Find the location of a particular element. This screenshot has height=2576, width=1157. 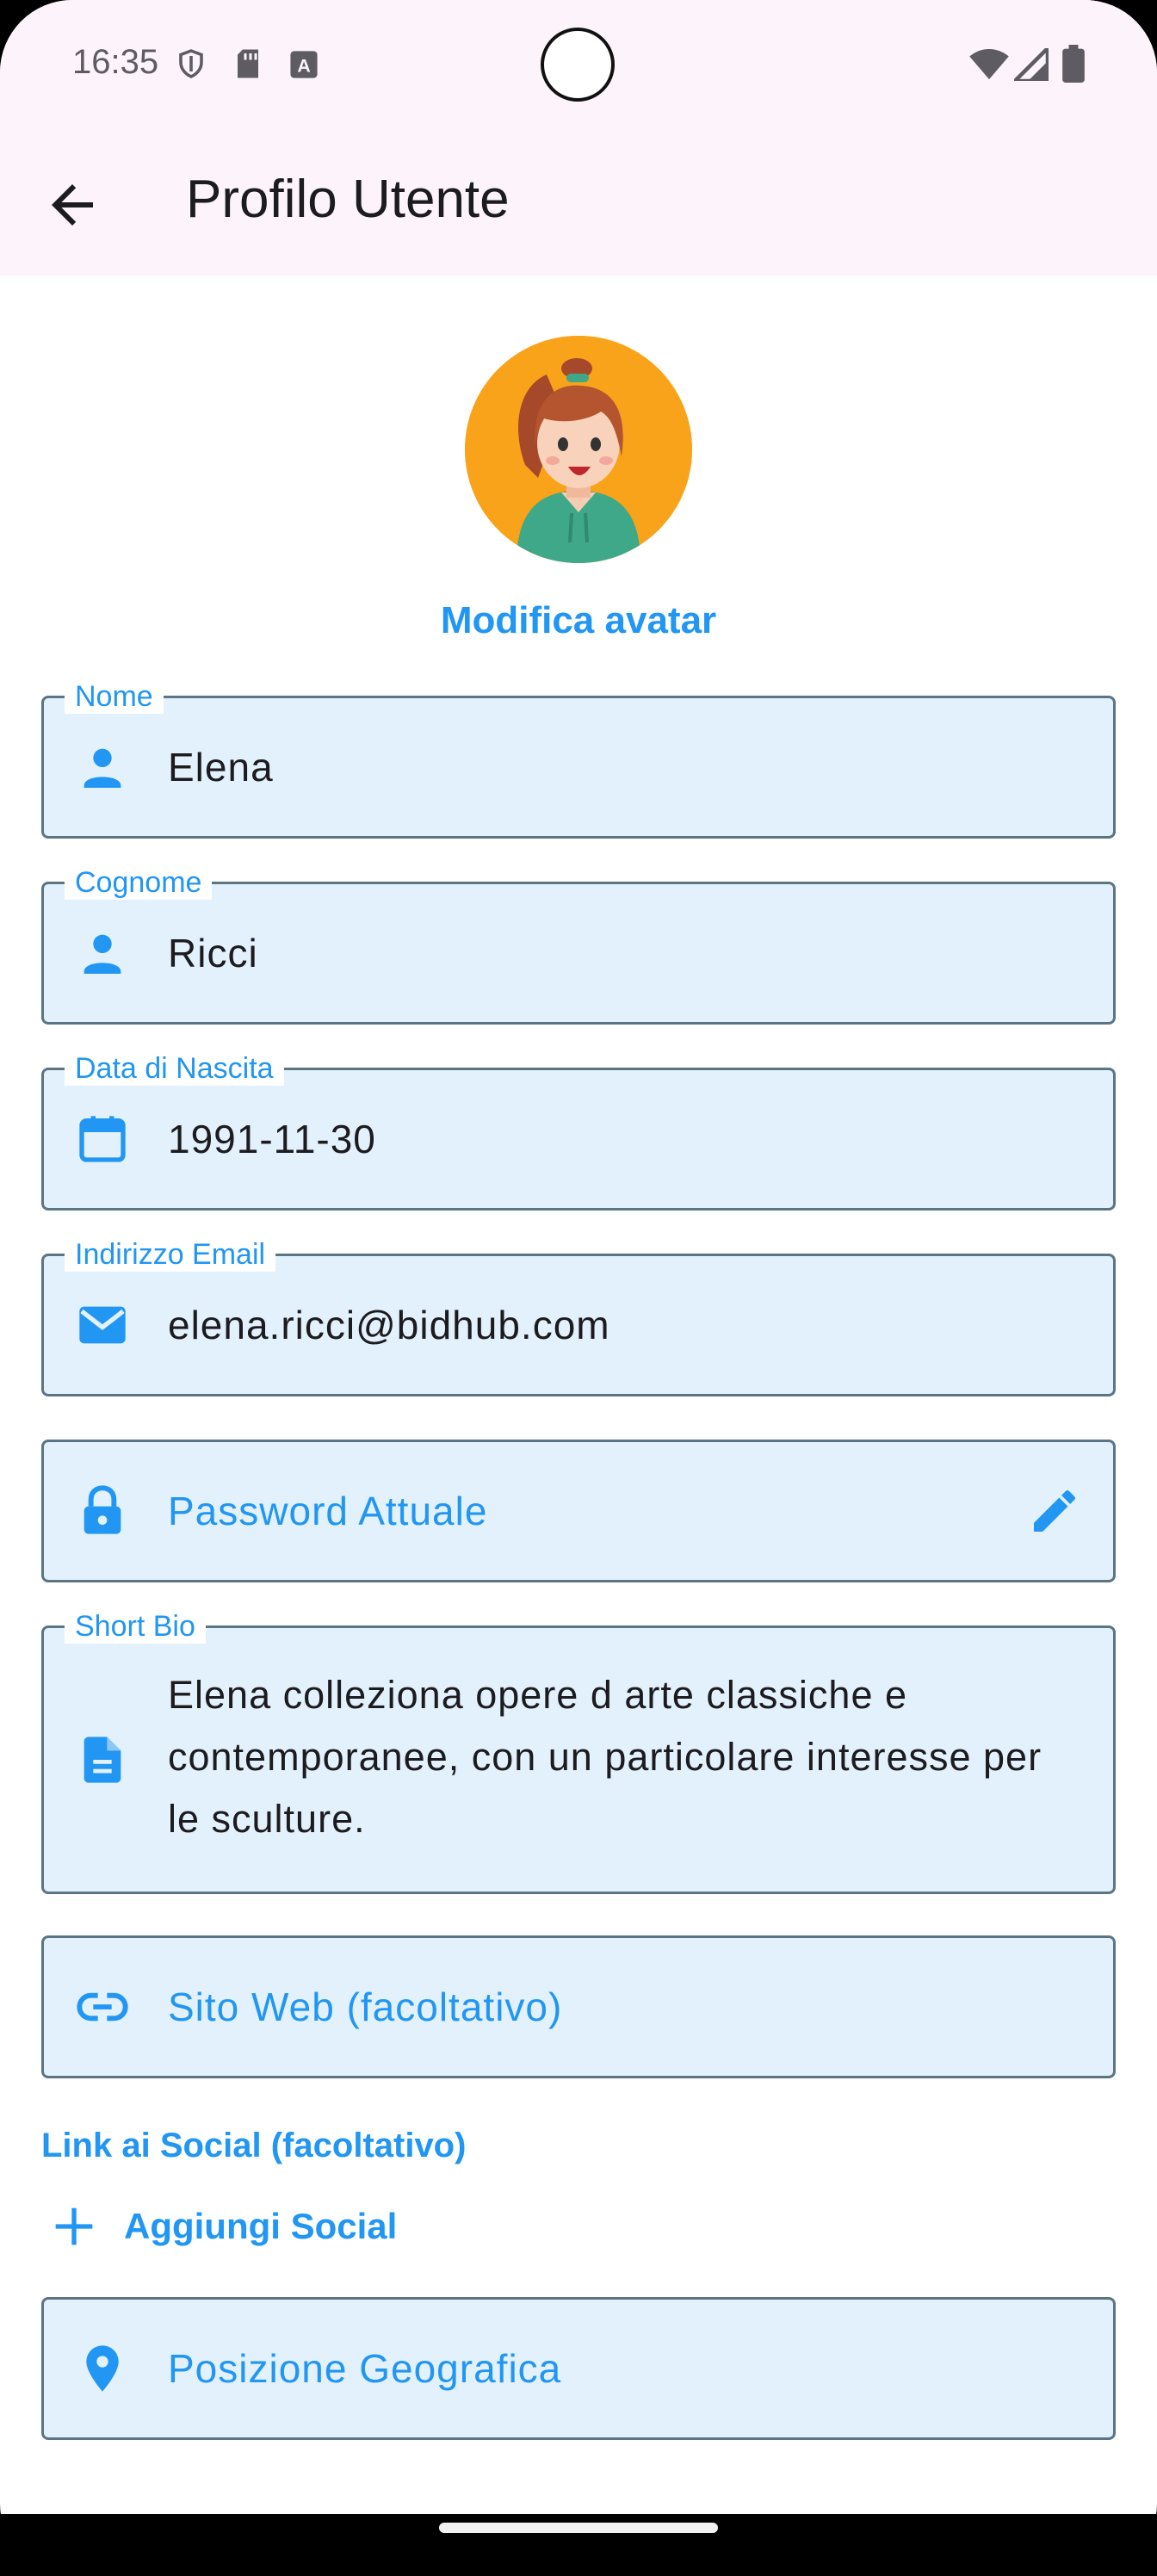

lock-icon is located at coordinates (102, 1510).